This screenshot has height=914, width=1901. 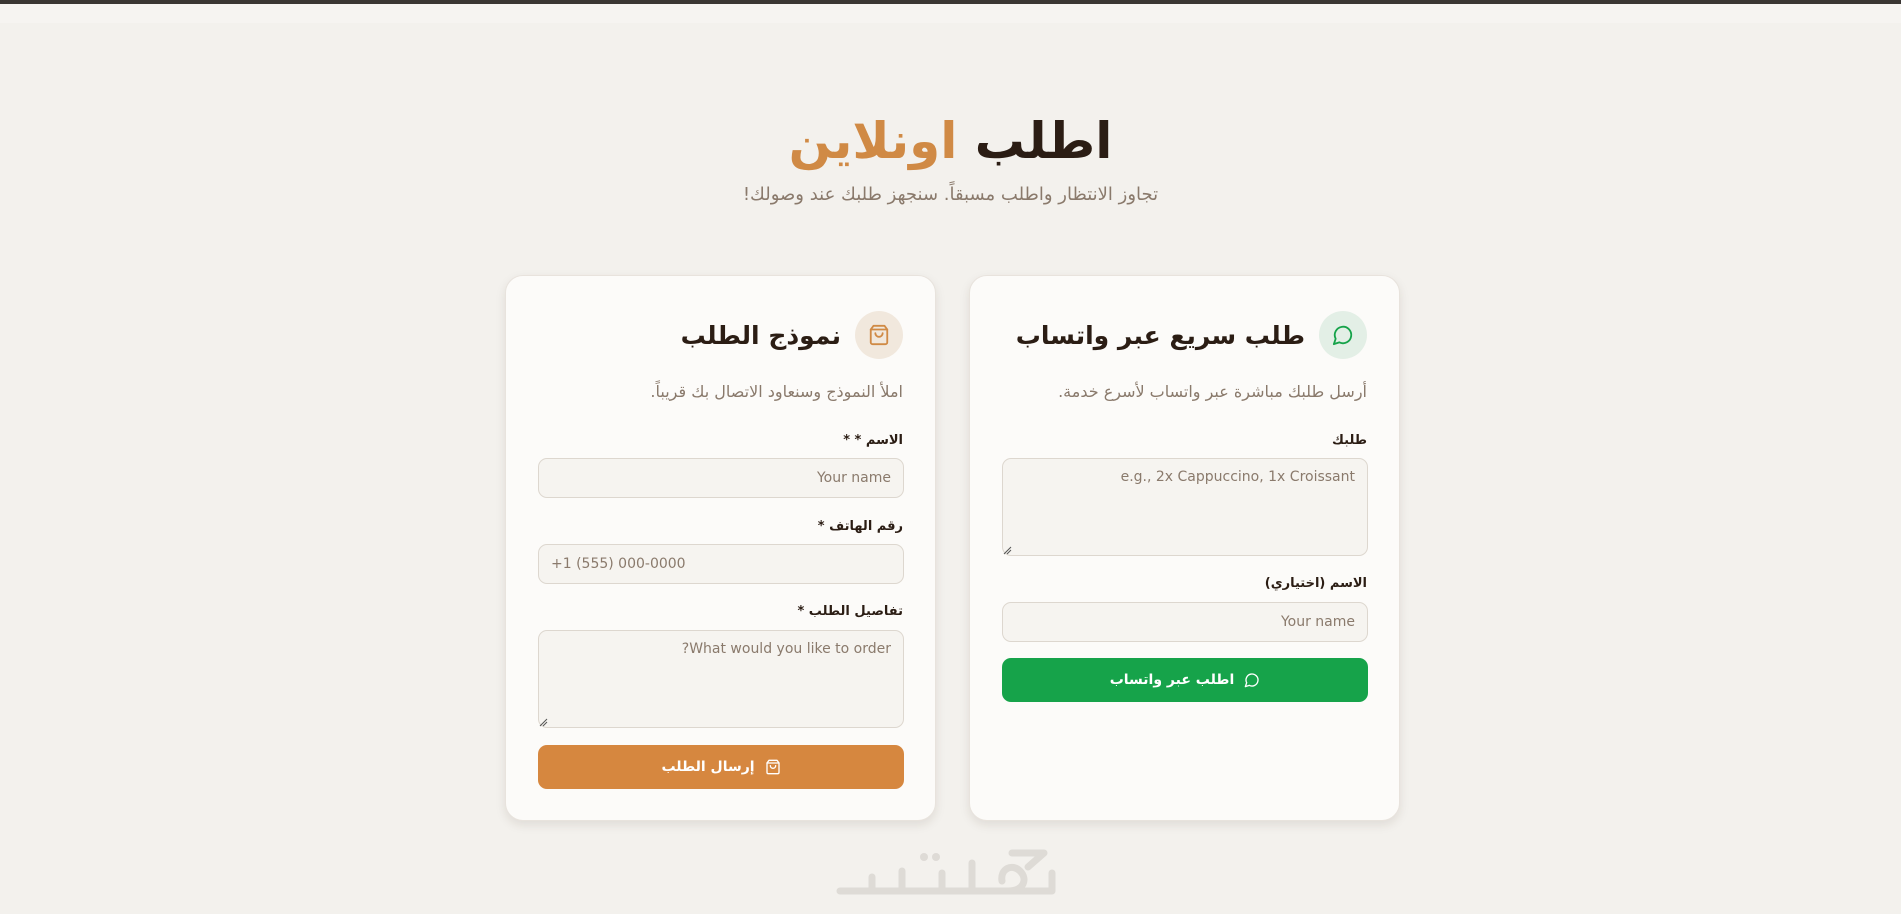 What do you see at coordinates (760, 335) in the screenshot?
I see `form-card-title: نموذج الطلب` at bounding box center [760, 335].